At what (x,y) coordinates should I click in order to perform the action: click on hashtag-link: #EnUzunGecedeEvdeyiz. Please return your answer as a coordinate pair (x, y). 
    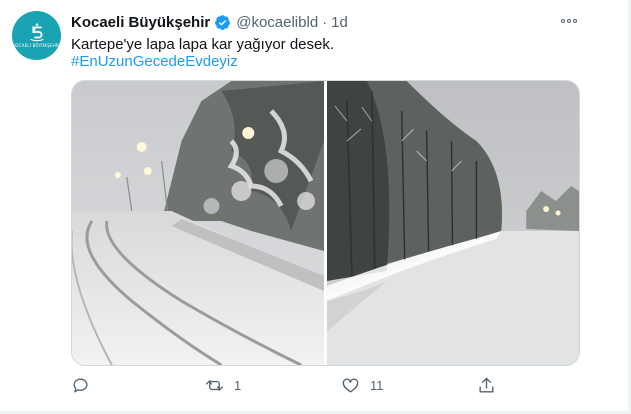
    Looking at the image, I should click on (154, 62).